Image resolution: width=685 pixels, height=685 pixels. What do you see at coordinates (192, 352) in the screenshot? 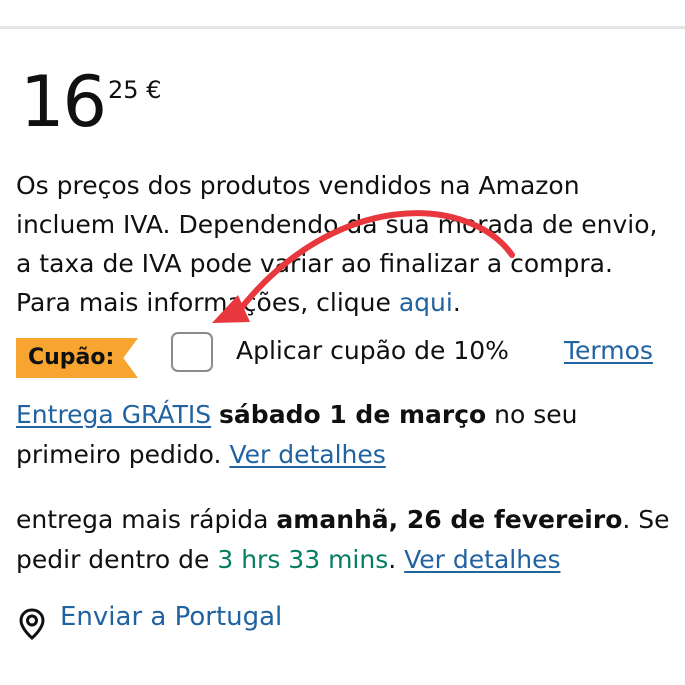
I see `coupon-checkbox` at bounding box center [192, 352].